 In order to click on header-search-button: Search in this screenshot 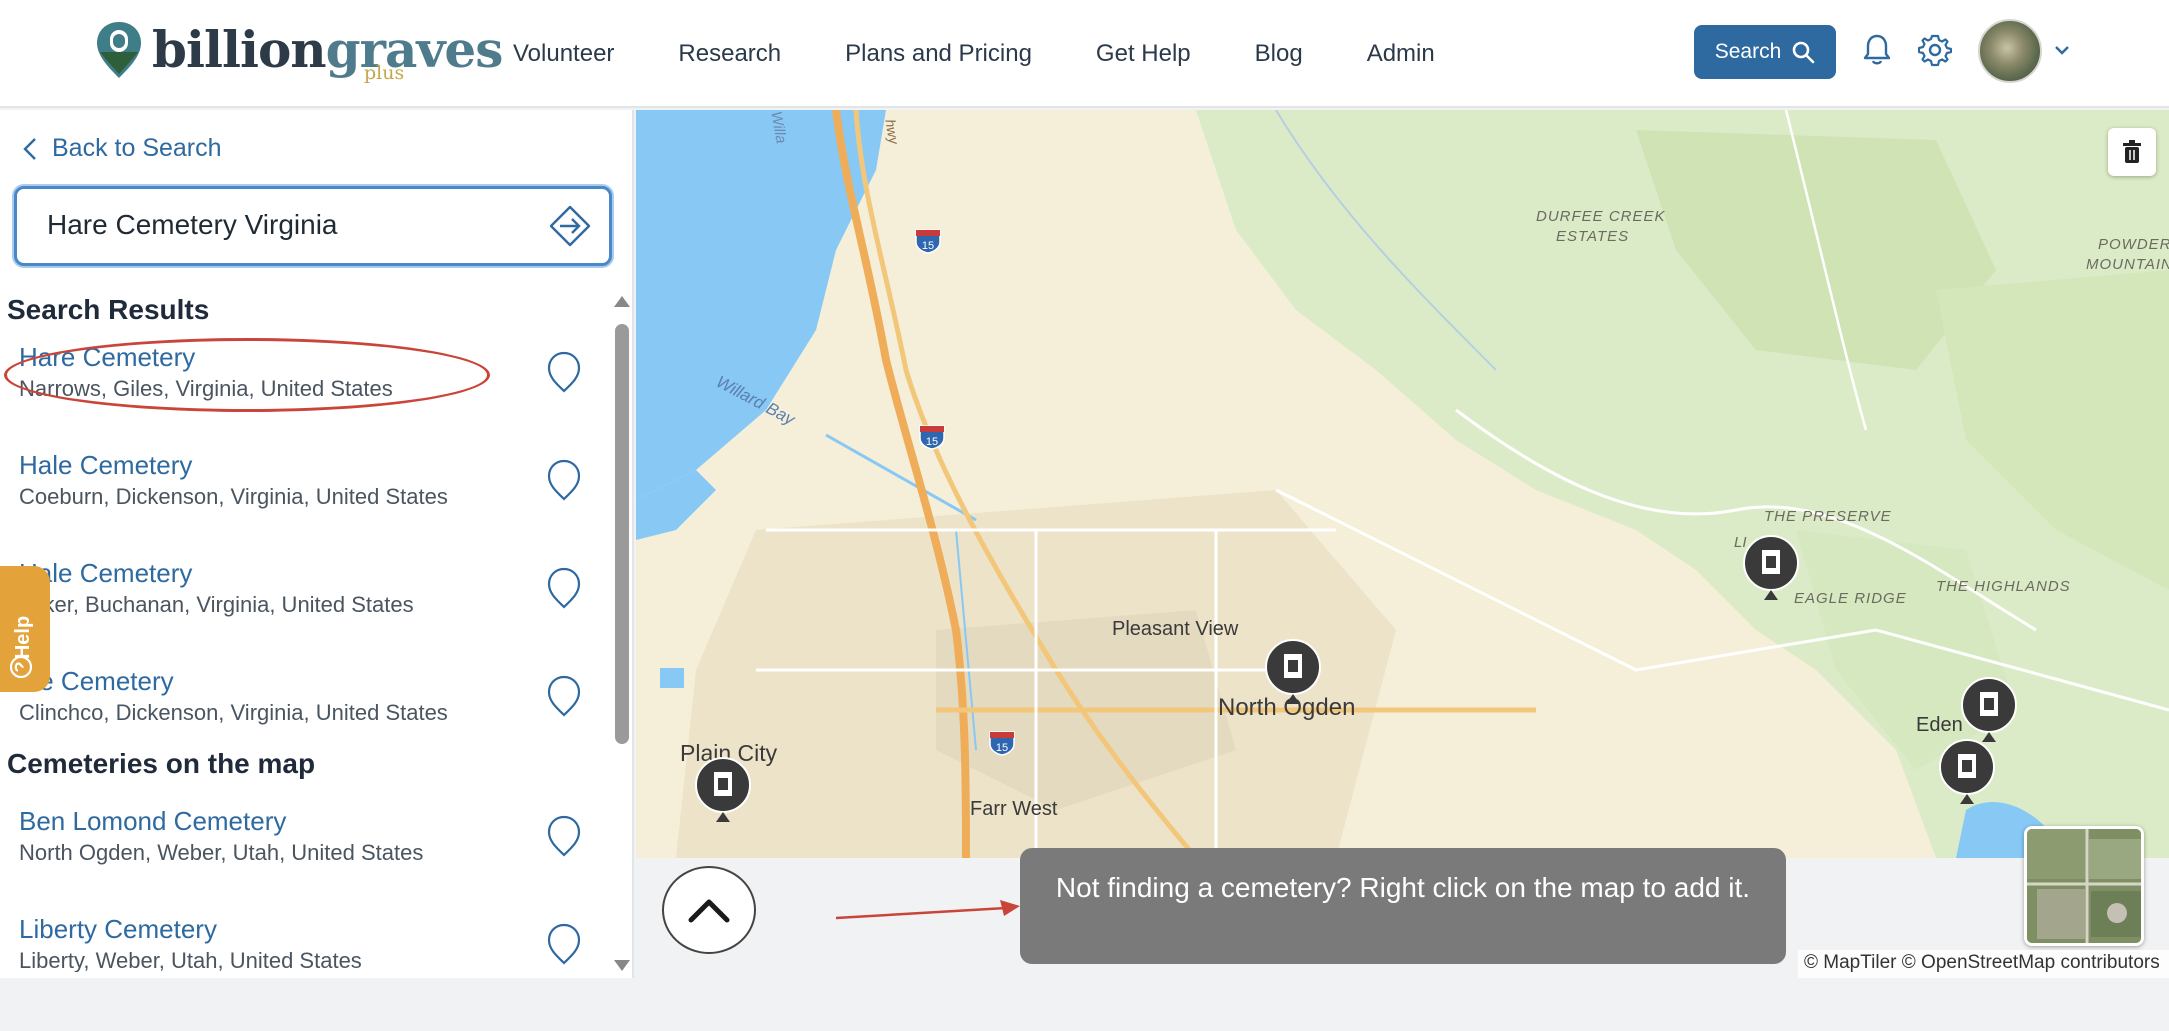, I will do `click(1765, 52)`.